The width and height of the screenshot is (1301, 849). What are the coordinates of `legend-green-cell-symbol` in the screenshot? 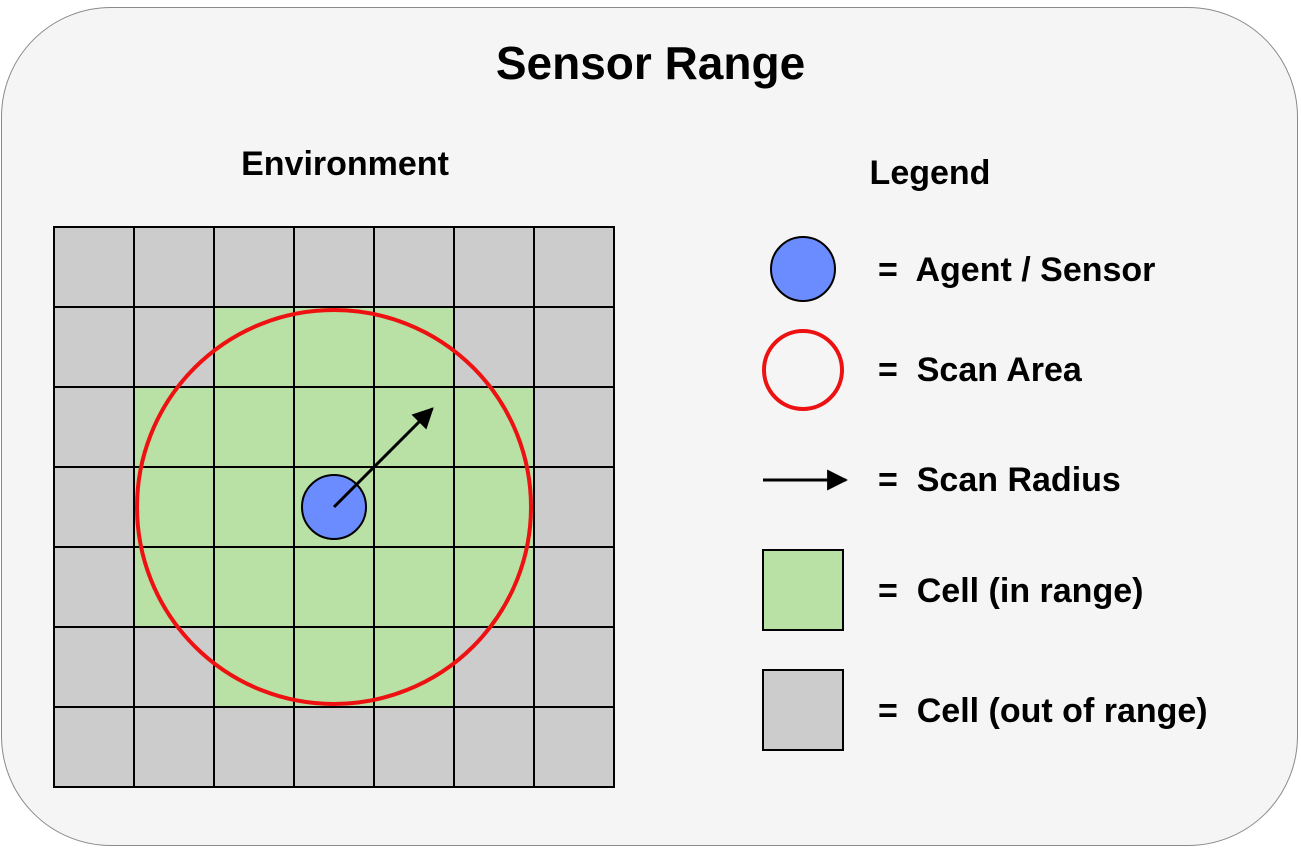 It's located at (803, 590).